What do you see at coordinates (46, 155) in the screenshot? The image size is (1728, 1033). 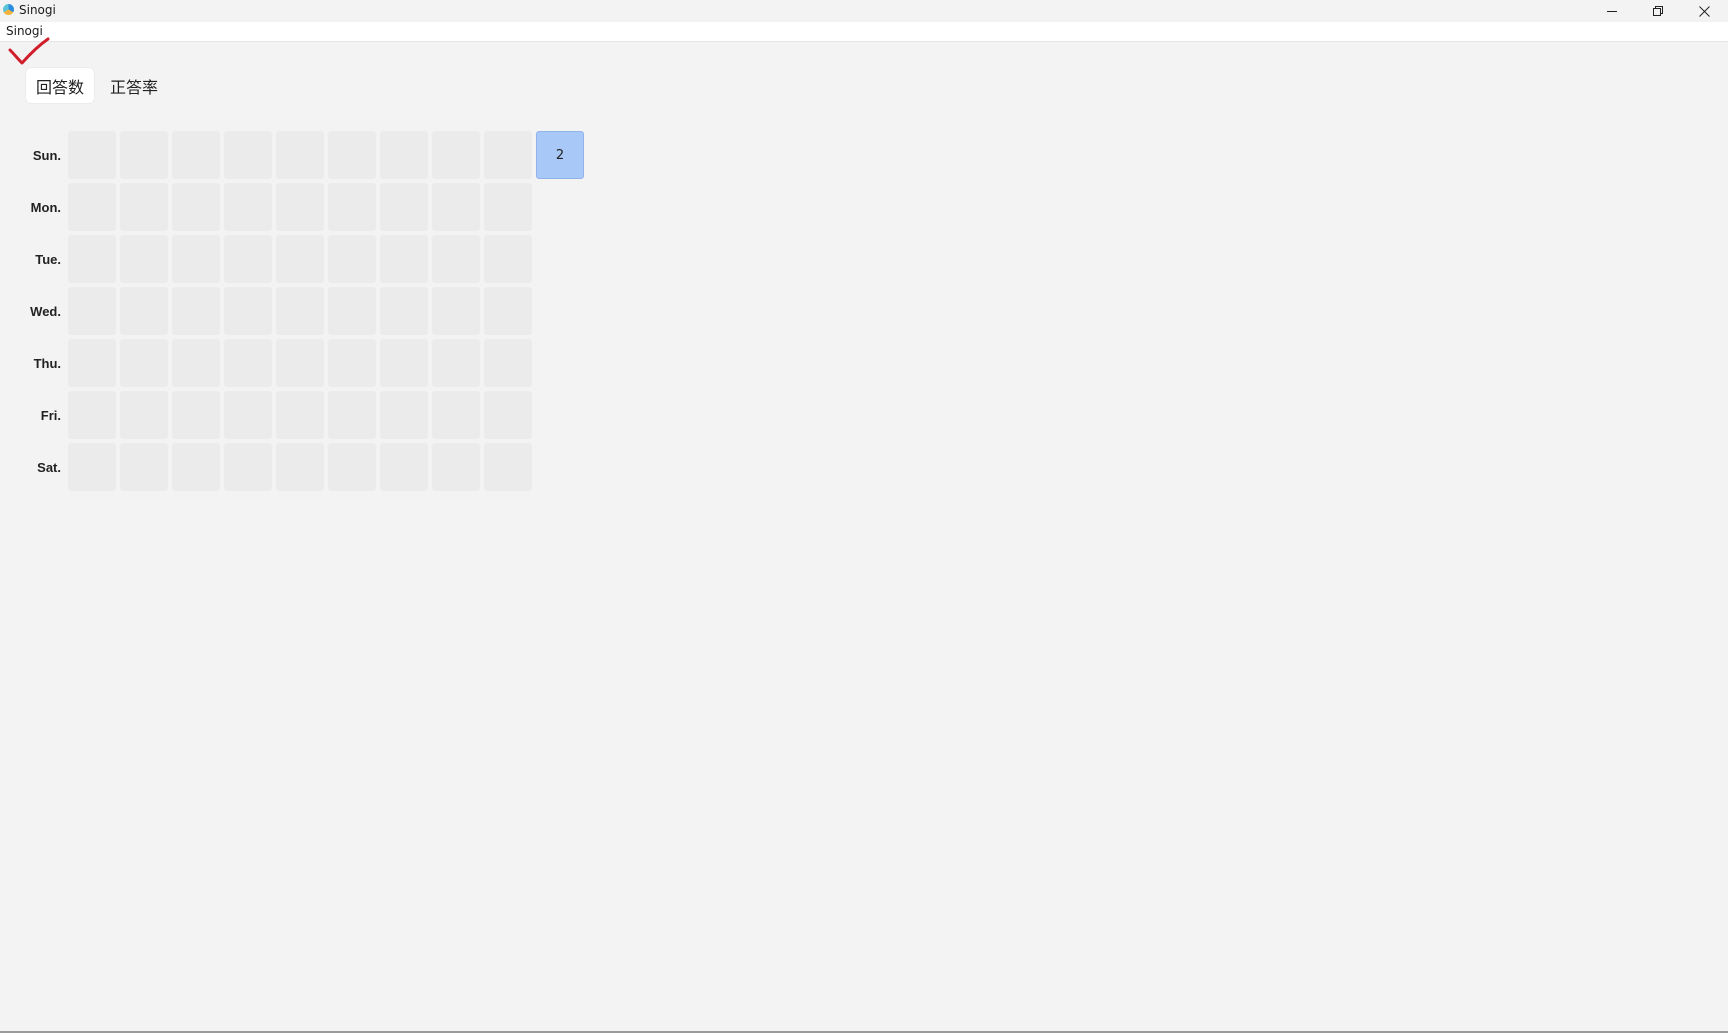 I see `day-label: Sun.` at bounding box center [46, 155].